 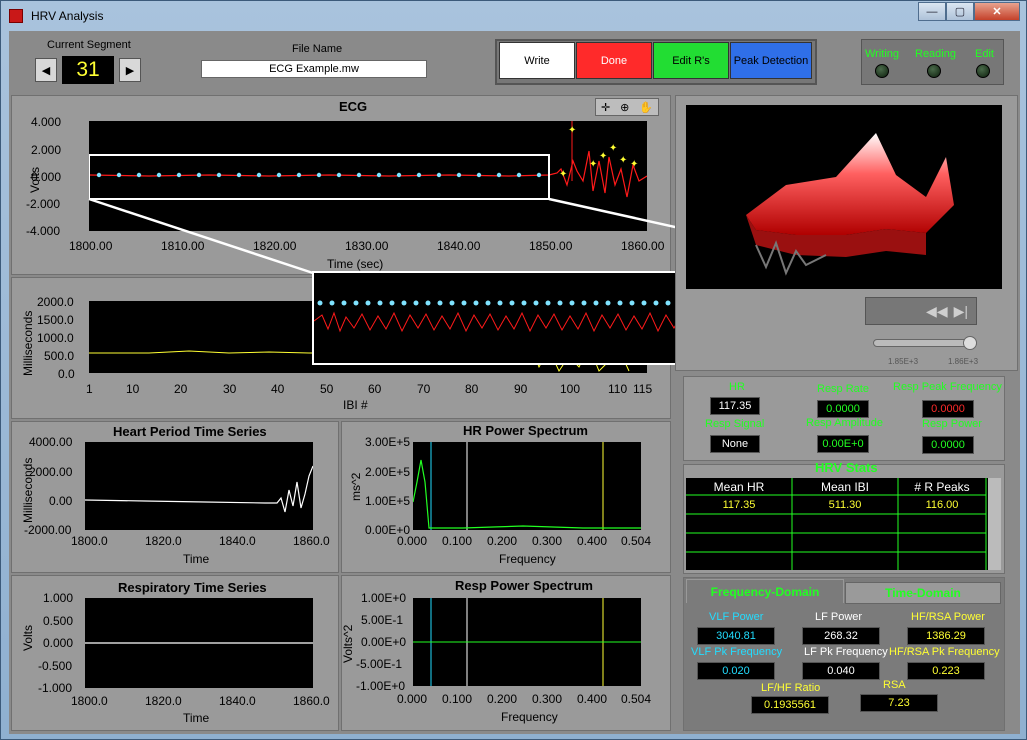 I want to click on graph-toolbar: ✛ ⊕ ✋, so click(x=627, y=107).